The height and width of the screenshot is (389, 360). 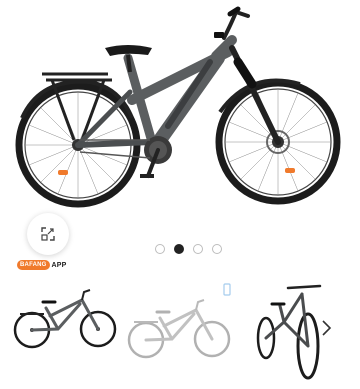 I want to click on expand-image-button, so click(x=48, y=234).